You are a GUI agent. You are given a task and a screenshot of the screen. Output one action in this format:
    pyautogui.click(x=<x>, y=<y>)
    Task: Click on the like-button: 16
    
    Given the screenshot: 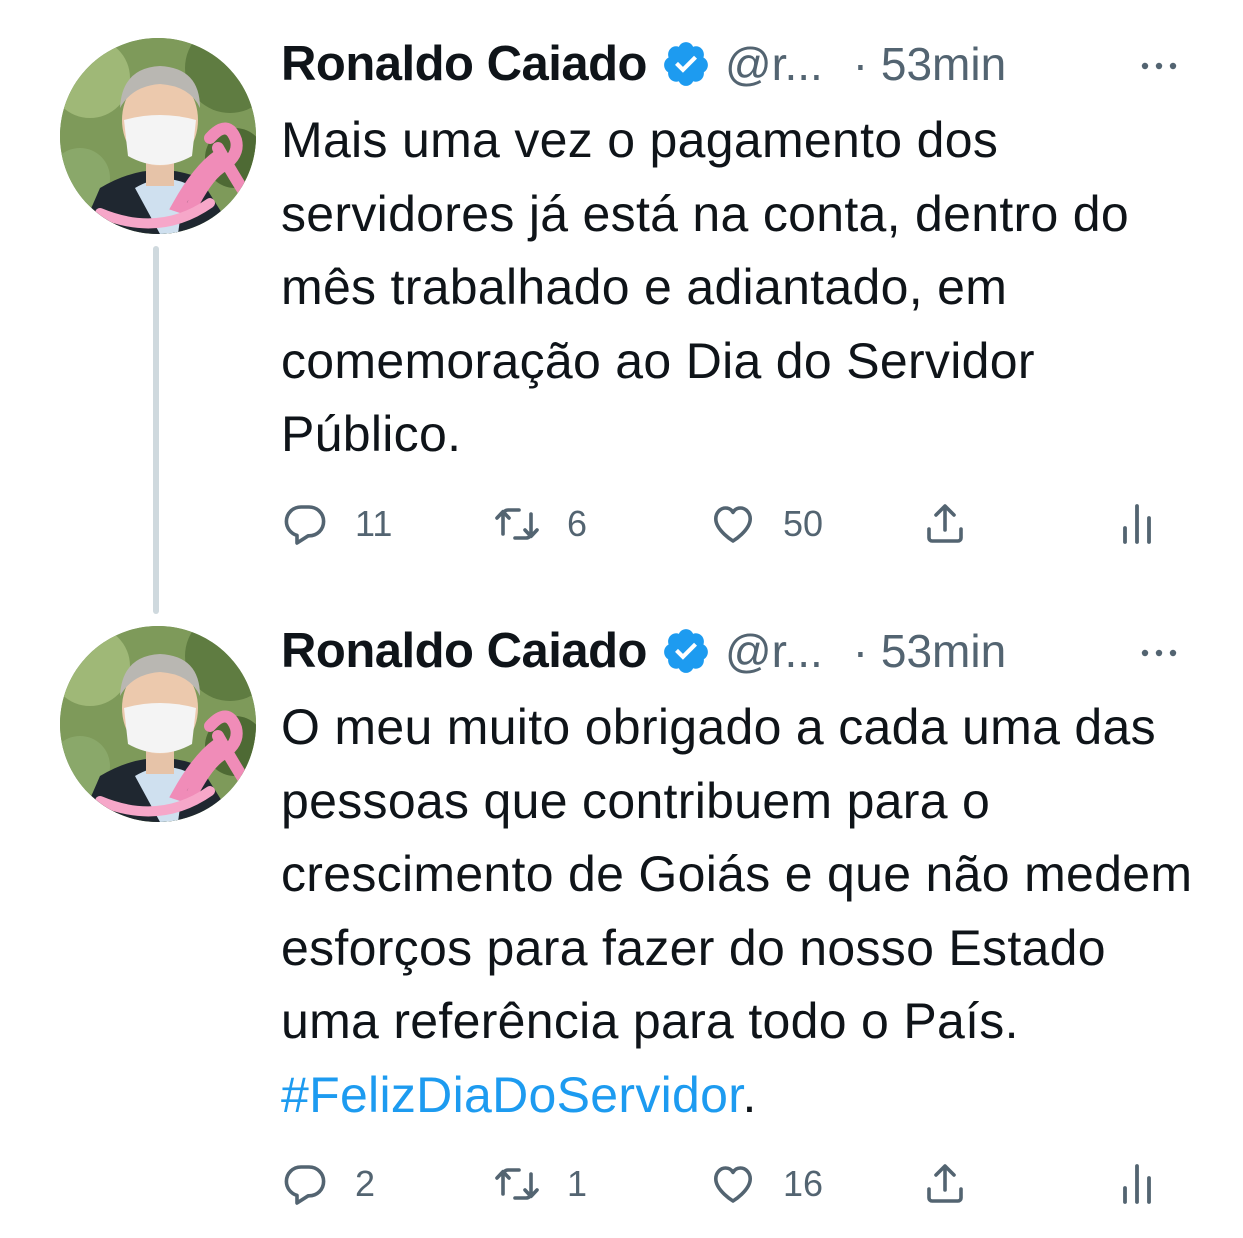 What is the action you would take?
    pyautogui.click(x=766, y=1184)
    